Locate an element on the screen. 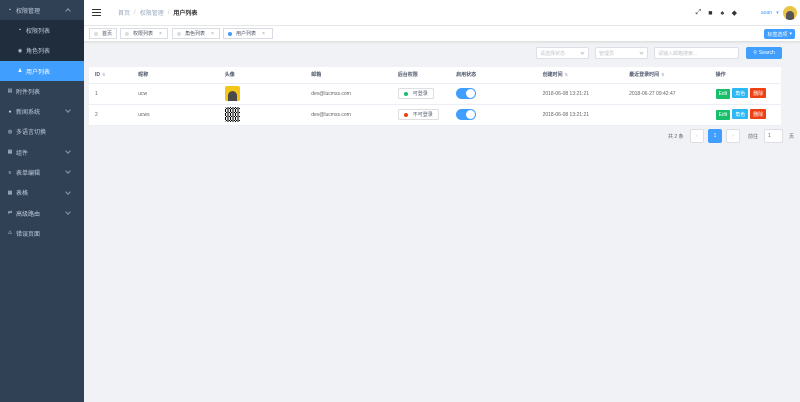 This screenshot has width=800, height=402. tag-permission-list: 权限列表 × is located at coordinates (144, 33).